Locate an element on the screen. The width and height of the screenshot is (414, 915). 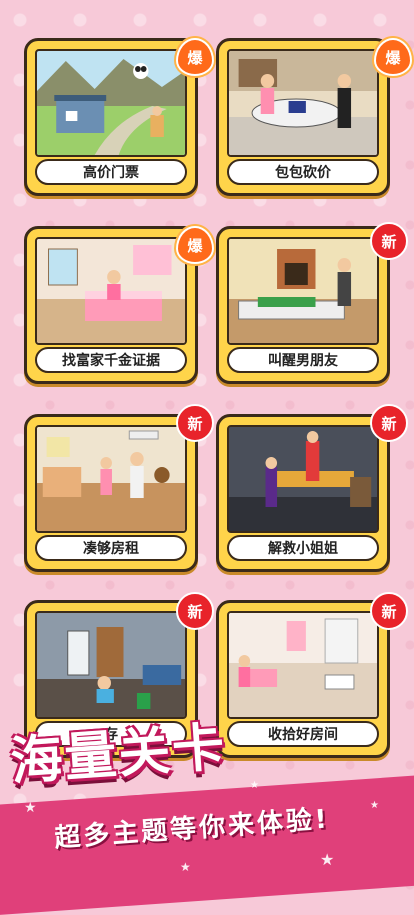
level-scene-bag is located at coordinates (303, 103).